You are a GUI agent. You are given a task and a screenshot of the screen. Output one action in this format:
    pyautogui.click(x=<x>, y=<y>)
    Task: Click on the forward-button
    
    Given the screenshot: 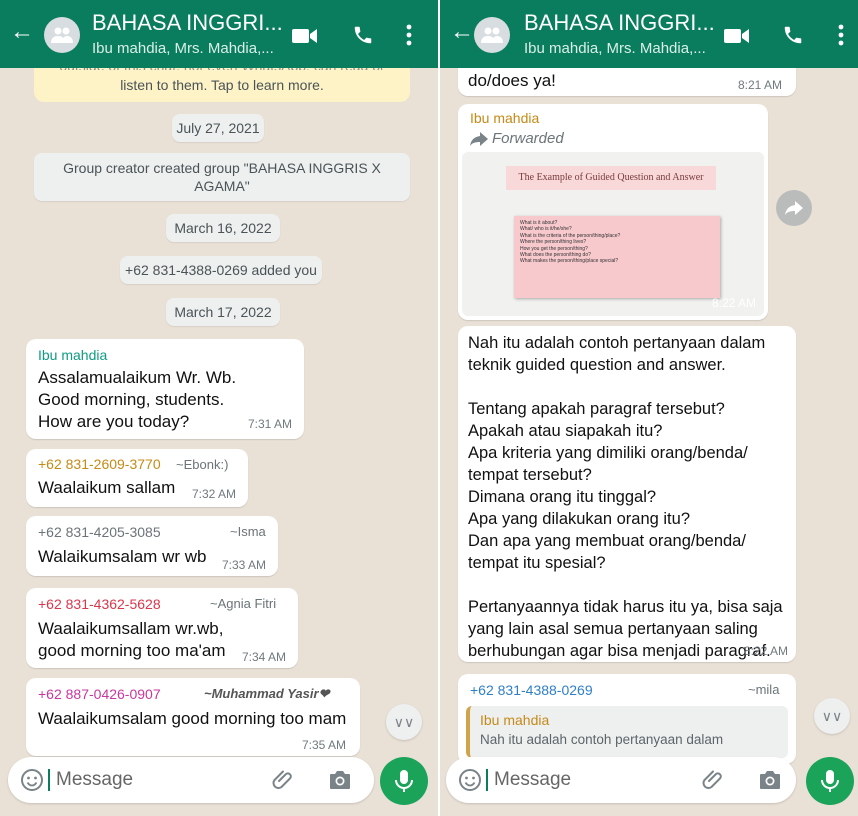 What is the action you would take?
    pyautogui.click(x=794, y=208)
    